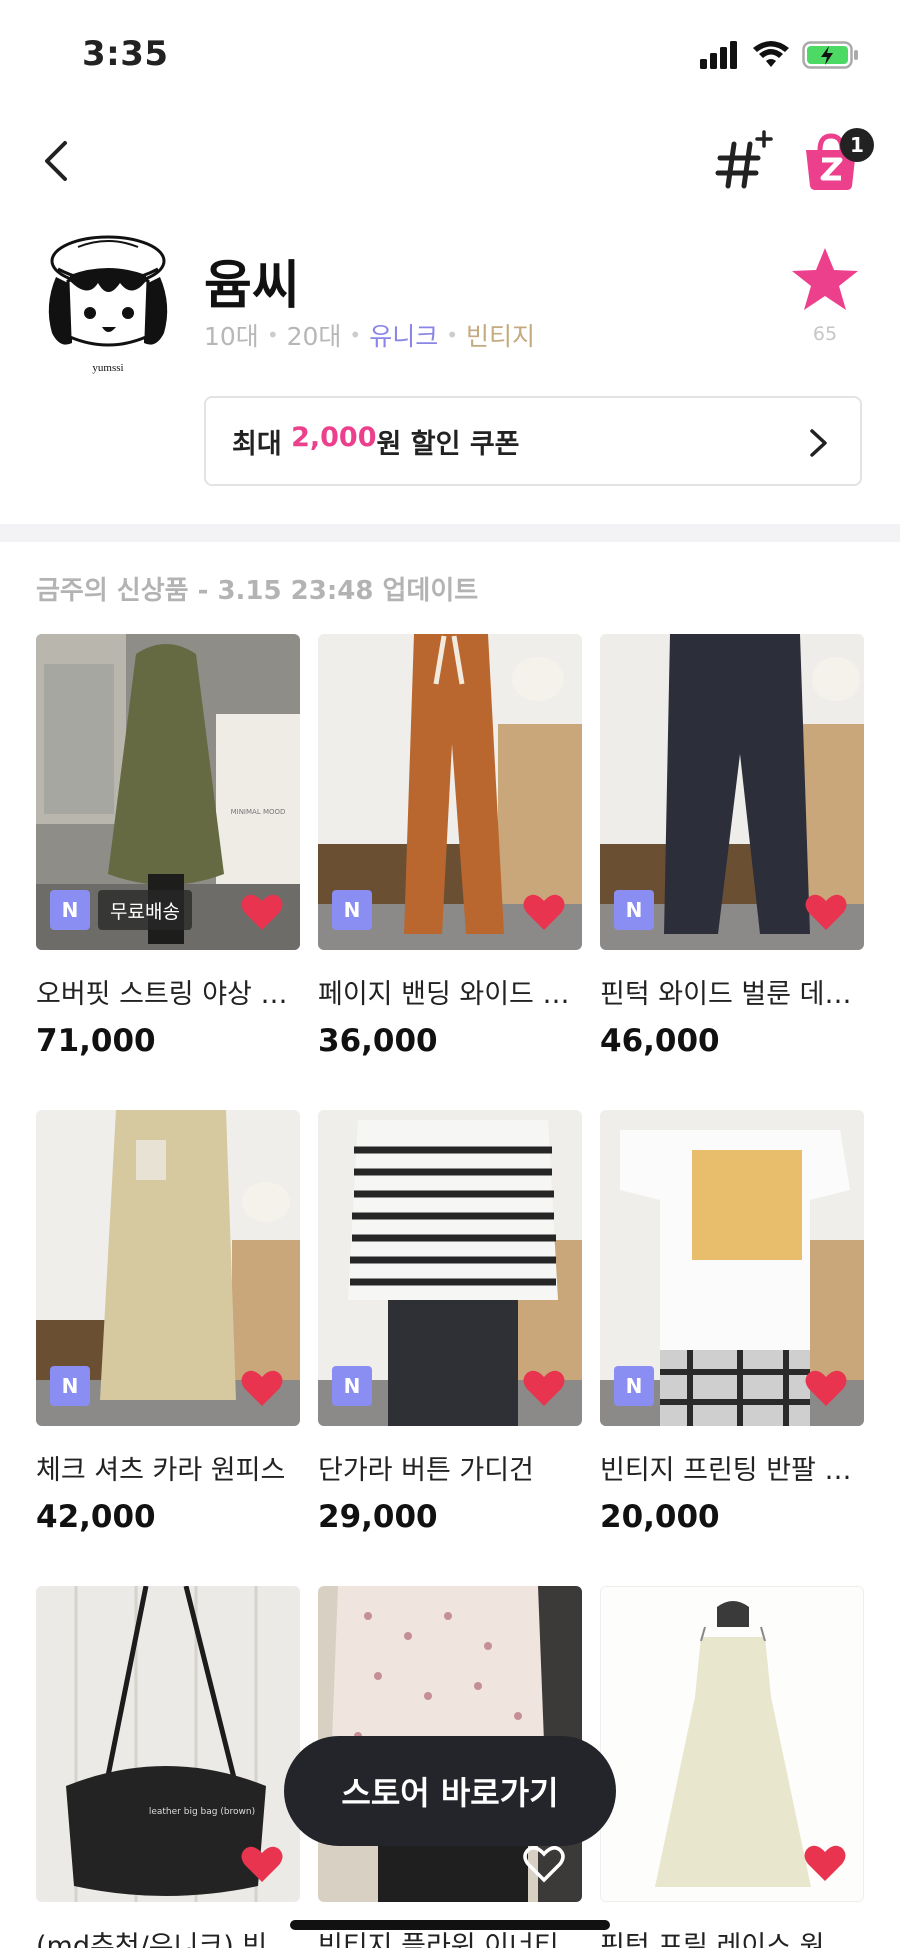 The width and height of the screenshot is (900, 1948). Describe the element at coordinates (426, 1470) in the screenshot. I see `product-name: 단가라 버튼 가디건` at that location.